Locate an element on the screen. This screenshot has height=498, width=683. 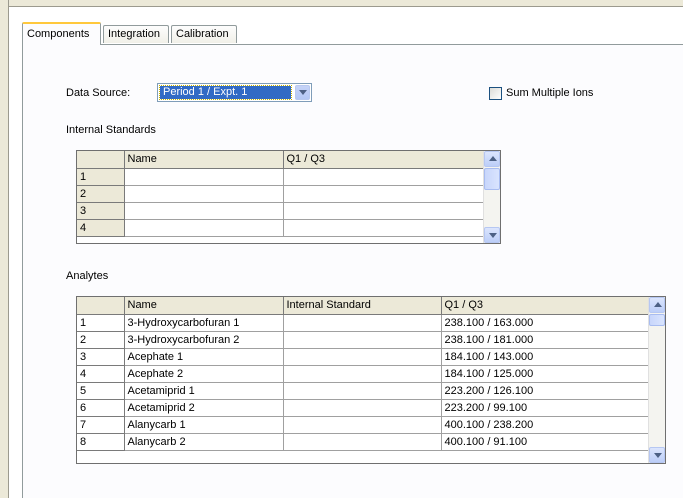
table-row: 3 Acephate 1 184.100 / 143.000 is located at coordinates (363, 357).